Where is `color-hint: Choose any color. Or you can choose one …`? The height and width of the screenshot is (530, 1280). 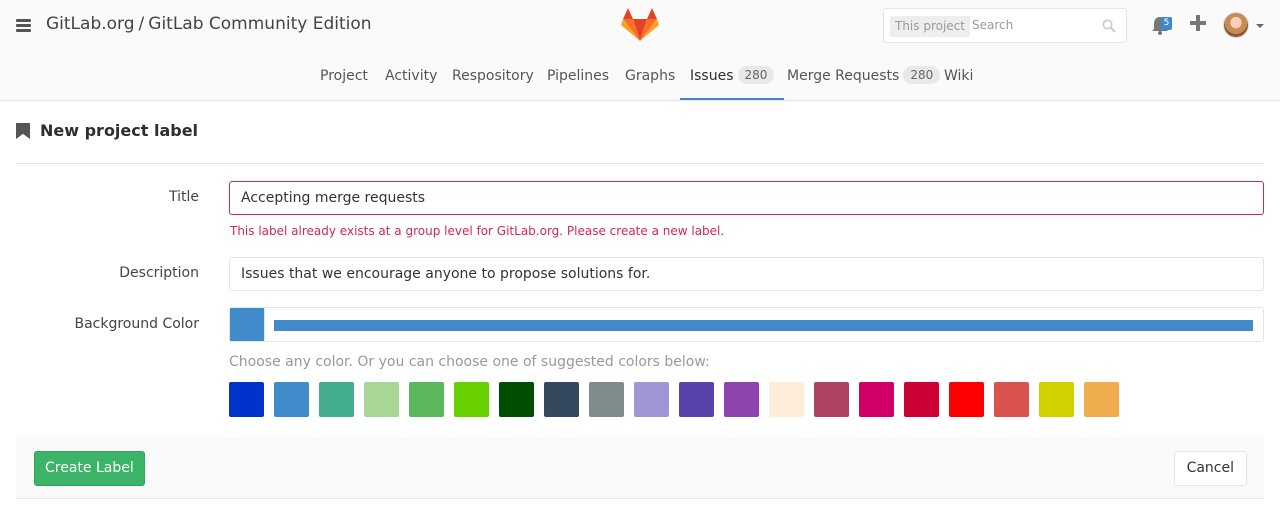
color-hint: Choose any color. Or you can choose one … is located at coordinates (469, 362).